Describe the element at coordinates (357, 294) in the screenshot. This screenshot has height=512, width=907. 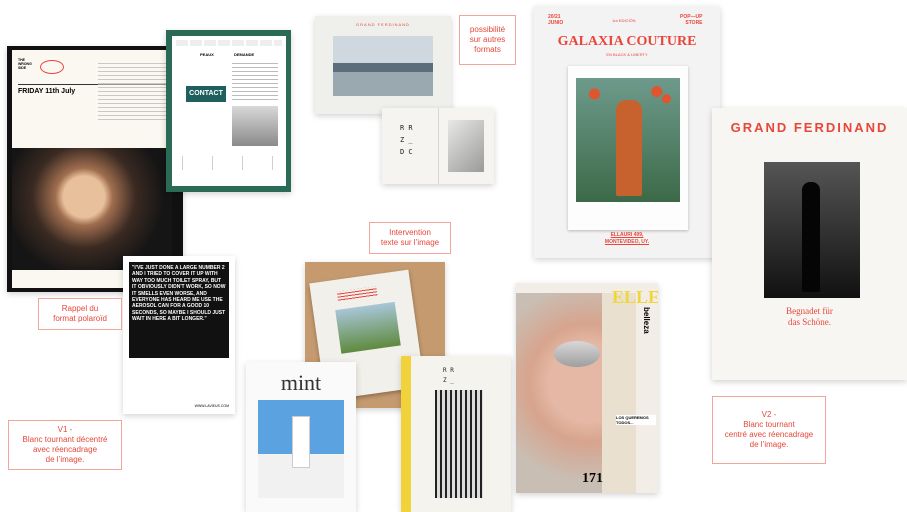
I see `book-cover-text` at that location.